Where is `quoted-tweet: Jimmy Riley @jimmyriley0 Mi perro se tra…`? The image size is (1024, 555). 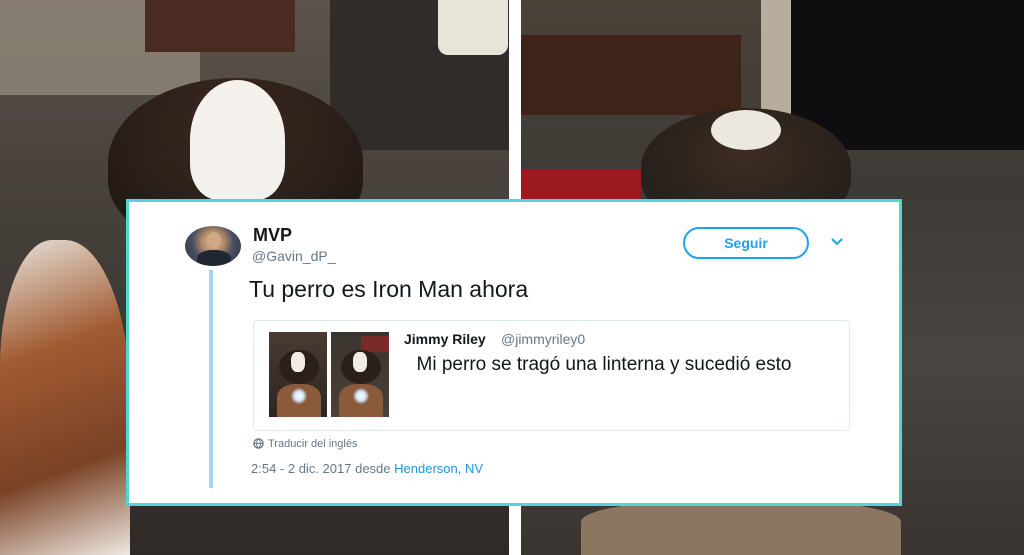
quoted-tweet: Jimmy Riley @jimmyriley0 Mi perro se tra… is located at coordinates (551, 375).